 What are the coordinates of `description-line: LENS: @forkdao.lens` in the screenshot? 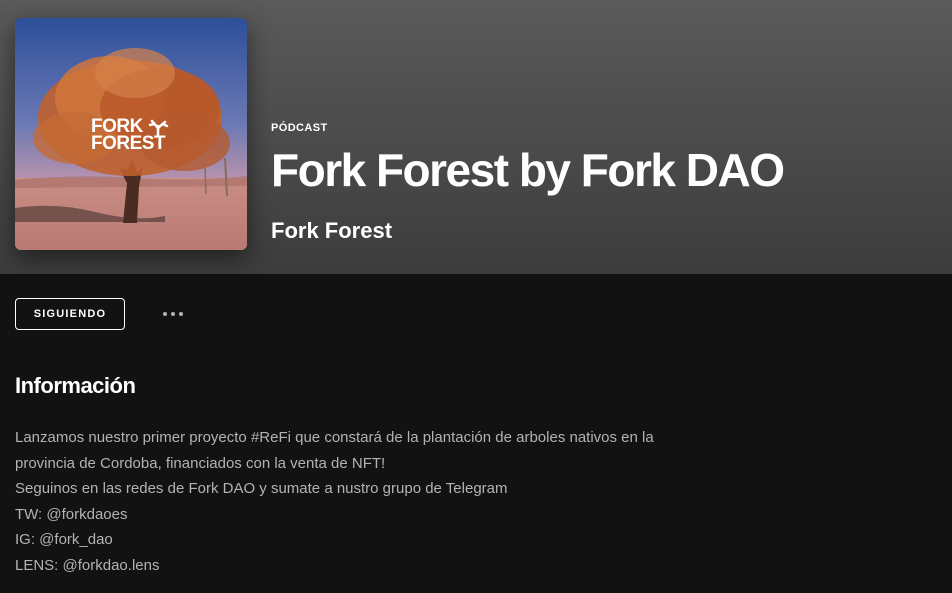 It's located at (87, 565).